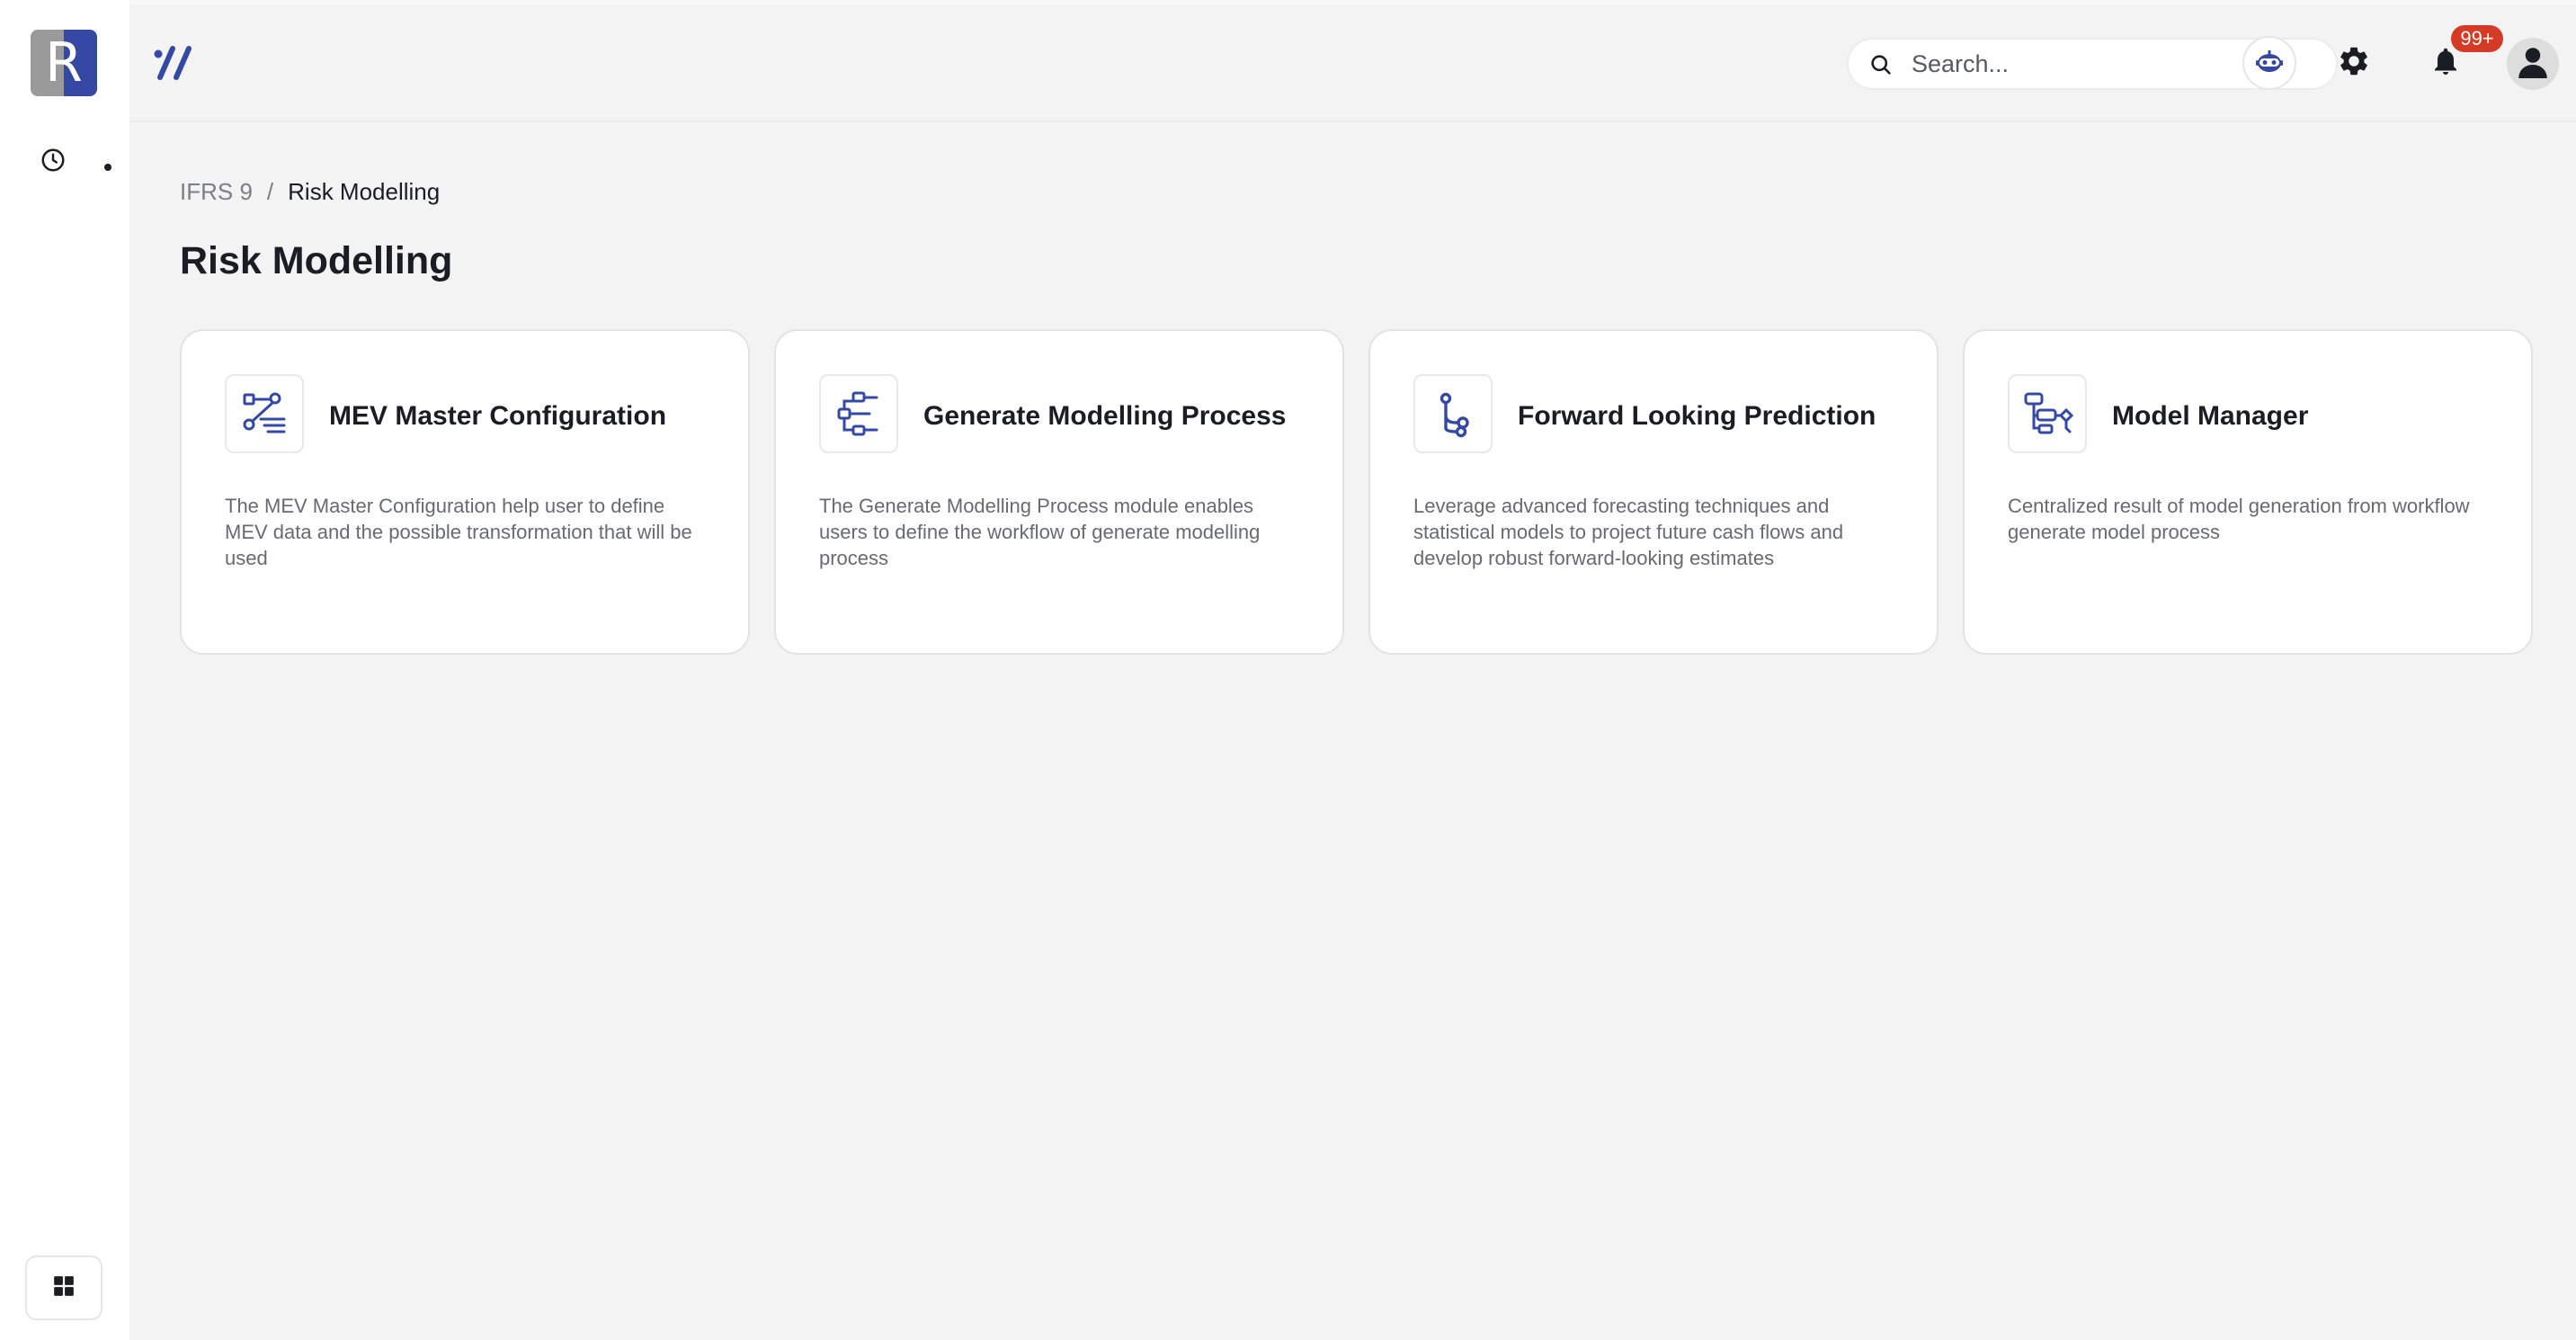  Describe the element at coordinates (365, 191) in the screenshot. I see `breadcrumb-item-current: Risk Modelling` at that location.